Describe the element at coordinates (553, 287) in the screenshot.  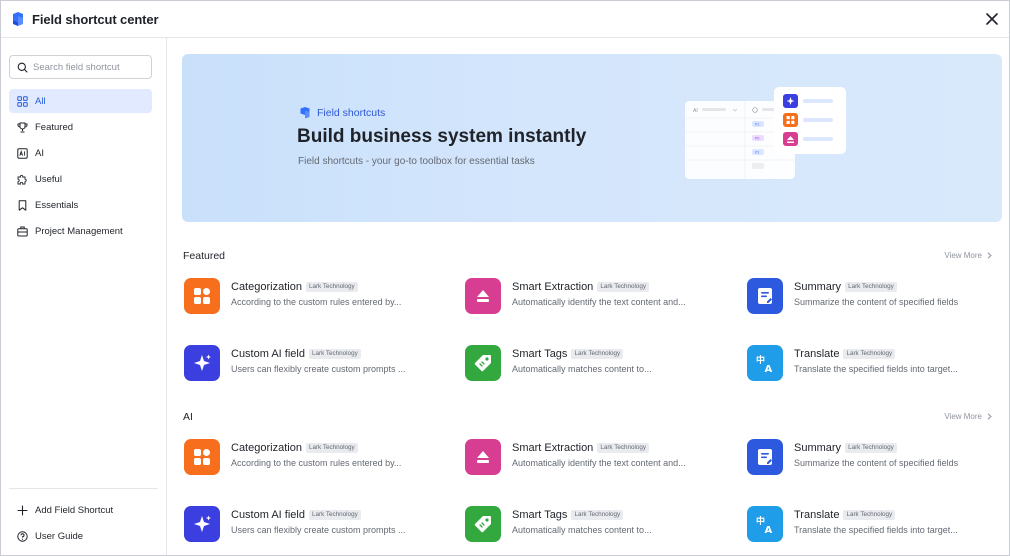
I see `card-title: Smart Extraction` at that location.